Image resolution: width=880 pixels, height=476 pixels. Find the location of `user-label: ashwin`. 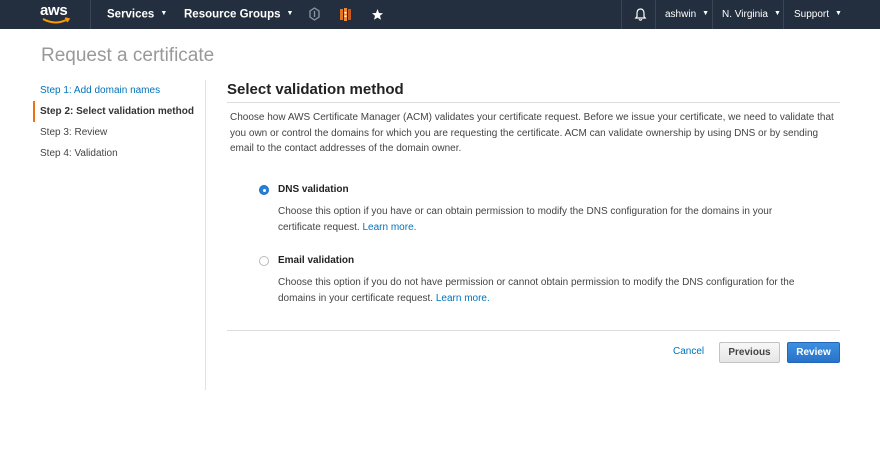

user-label: ashwin is located at coordinates (681, 15).